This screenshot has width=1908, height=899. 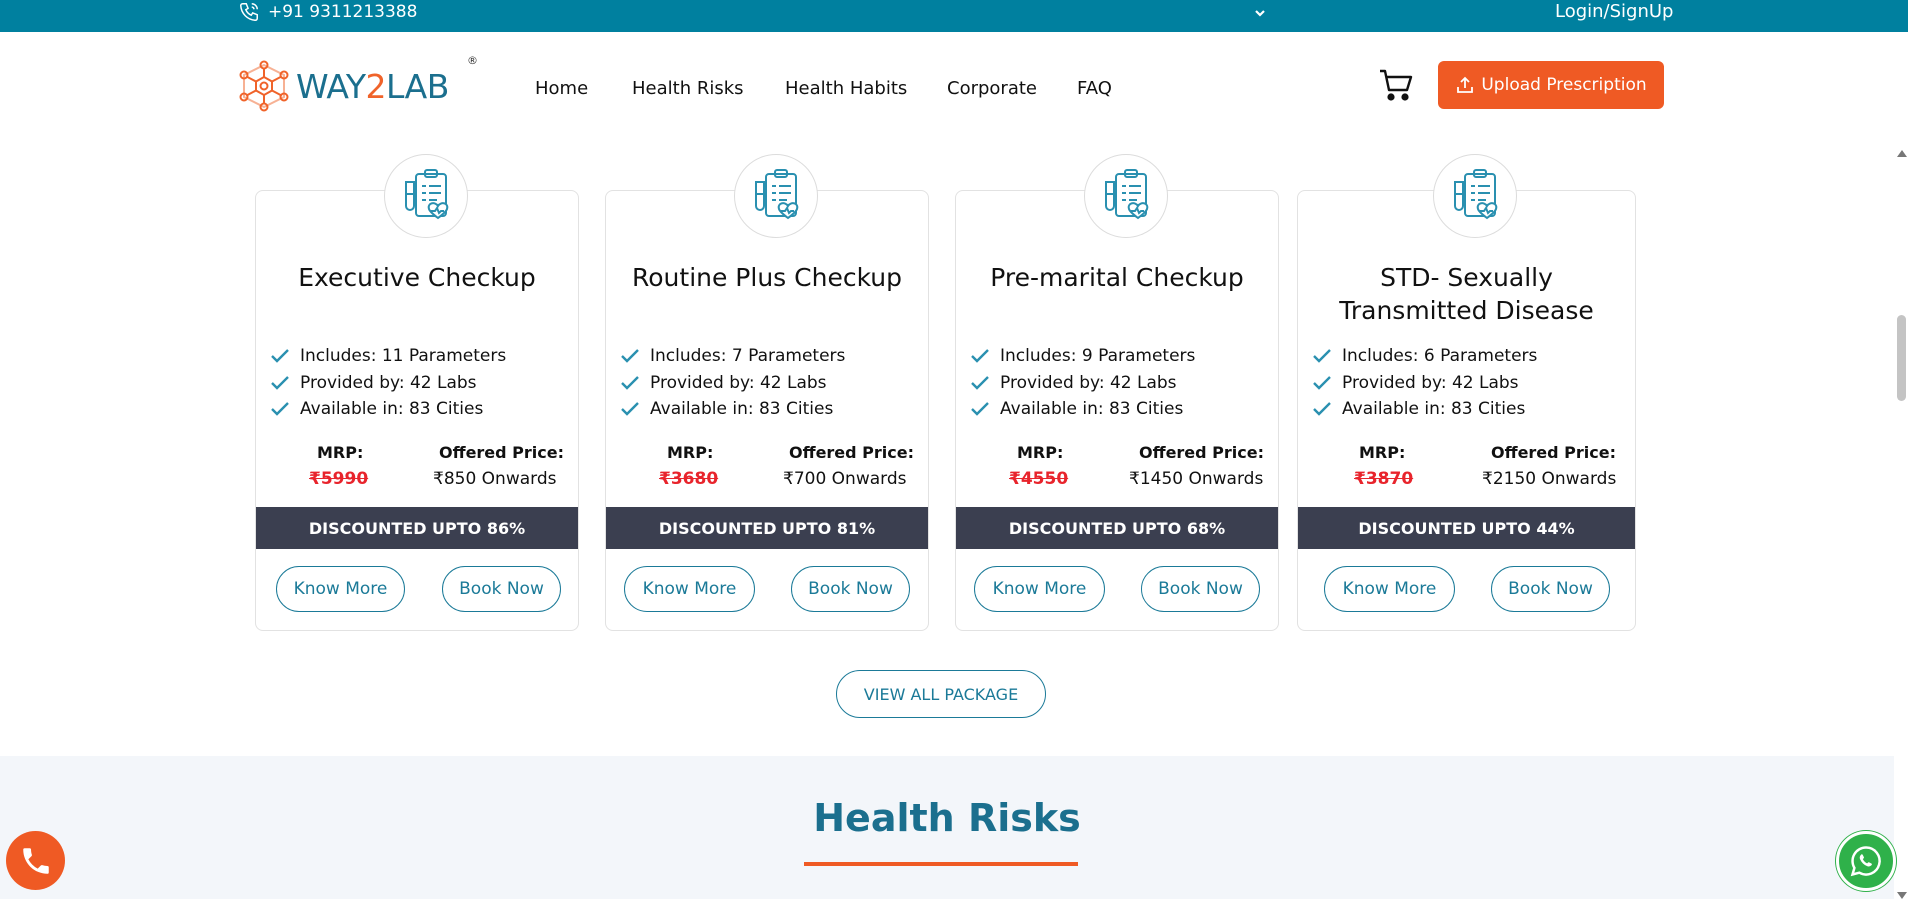 I want to click on package-title: Executive Checkup, so click(x=417, y=277).